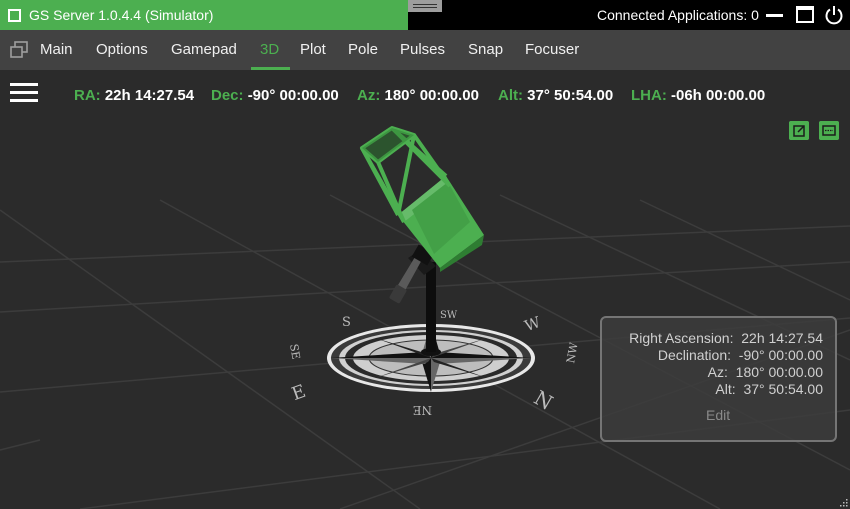  What do you see at coordinates (543, 400) in the screenshot?
I see `compass-n: N` at bounding box center [543, 400].